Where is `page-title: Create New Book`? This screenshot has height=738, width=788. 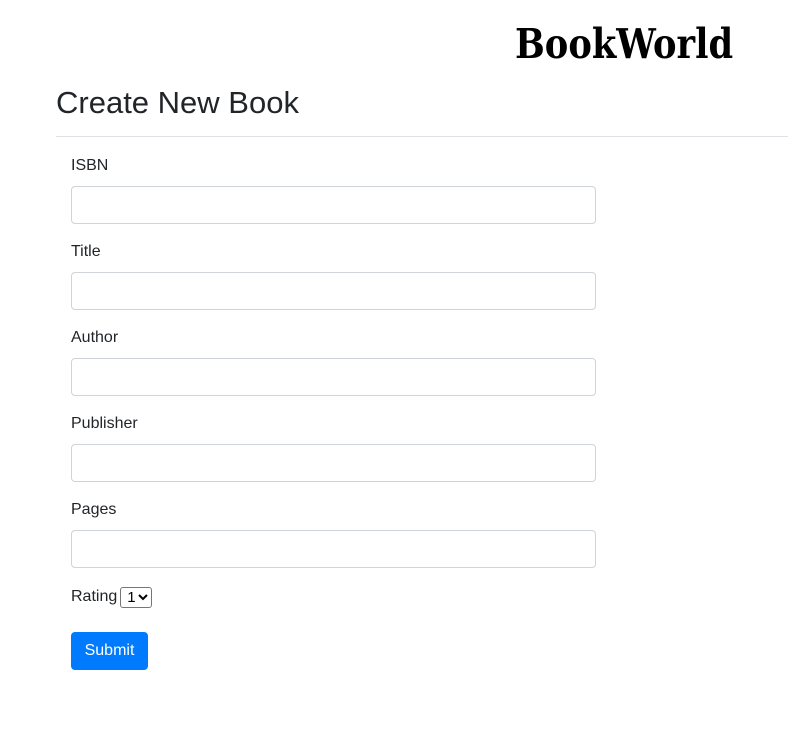
page-title: Create New Book is located at coordinates (177, 102).